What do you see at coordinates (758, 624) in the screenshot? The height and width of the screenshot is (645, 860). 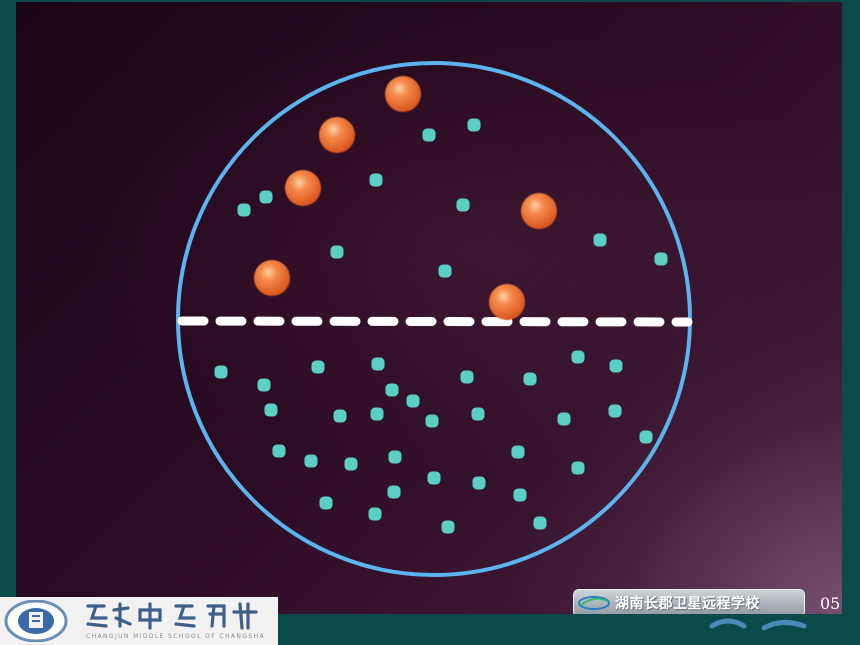 I see `corner-decoration` at bounding box center [758, 624].